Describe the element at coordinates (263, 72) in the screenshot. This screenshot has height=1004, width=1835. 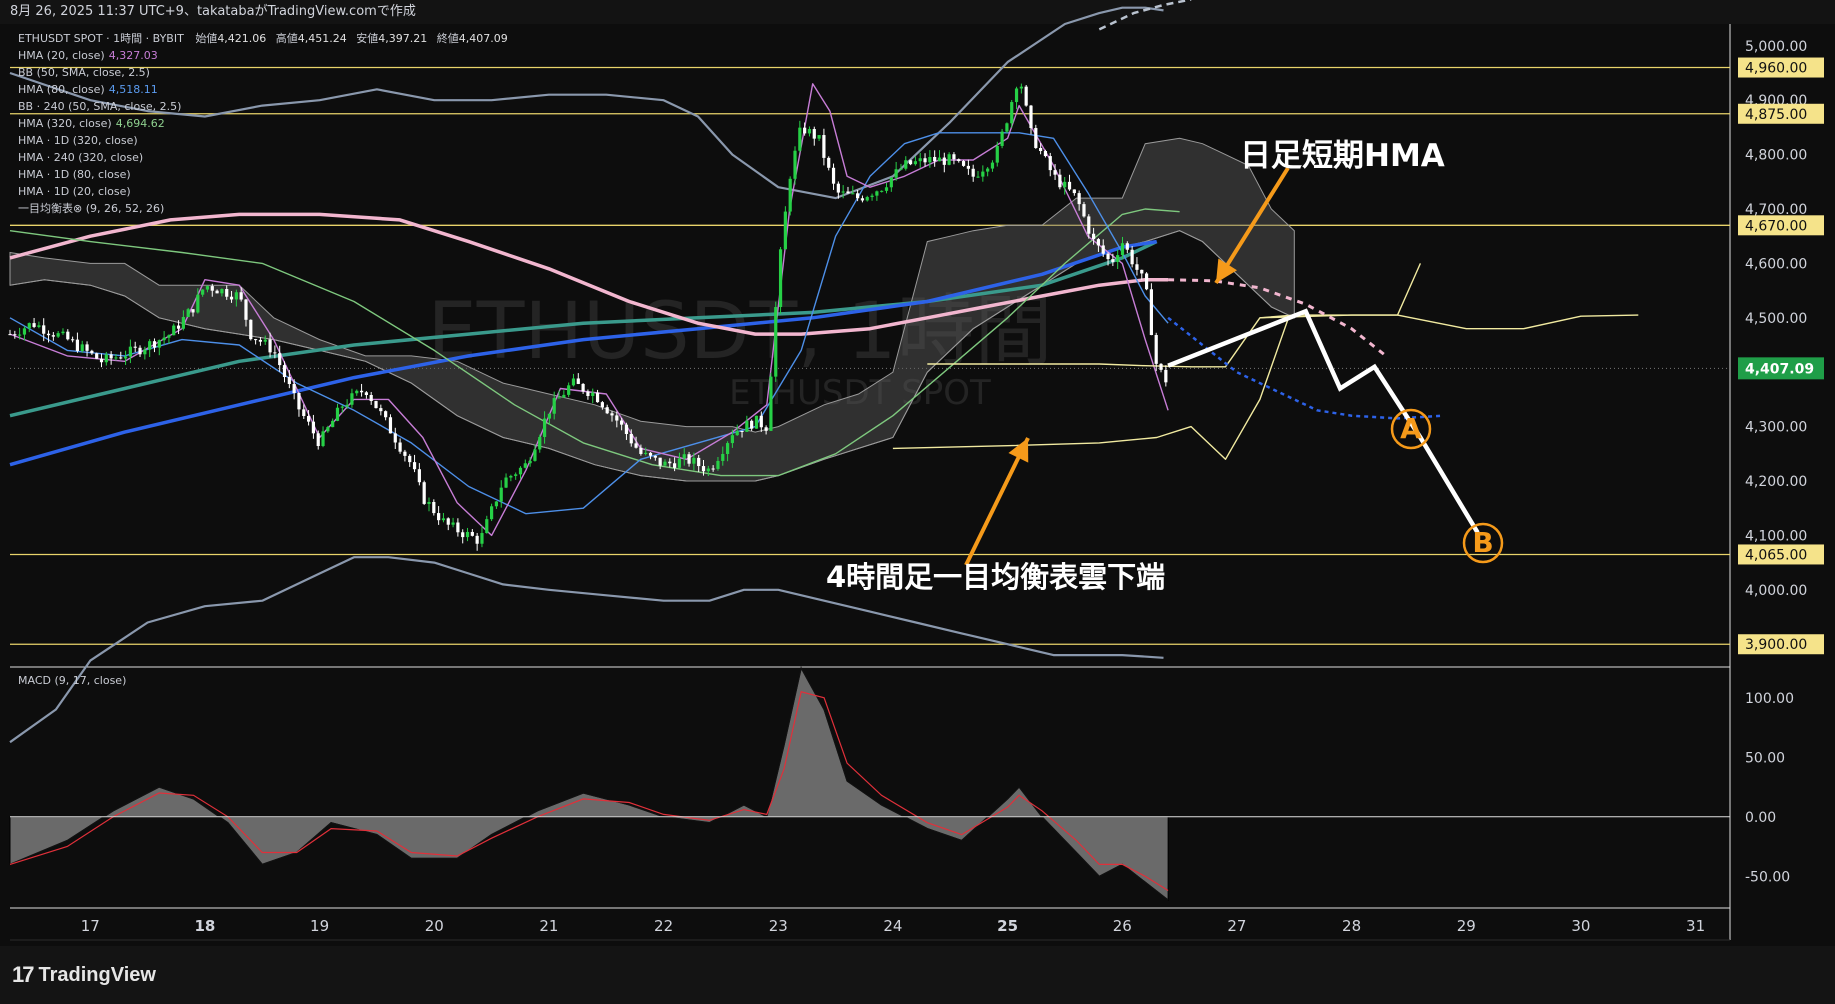
I see `legend-item: BB (50, SMA, close, 2.5)` at that location.